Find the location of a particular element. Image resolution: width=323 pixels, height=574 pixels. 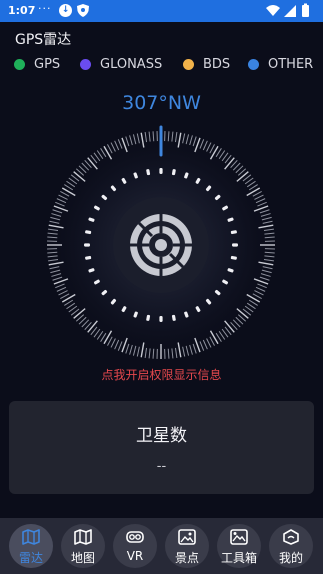

download-circle-icon: ↓ is located at coordinates (65, 10).